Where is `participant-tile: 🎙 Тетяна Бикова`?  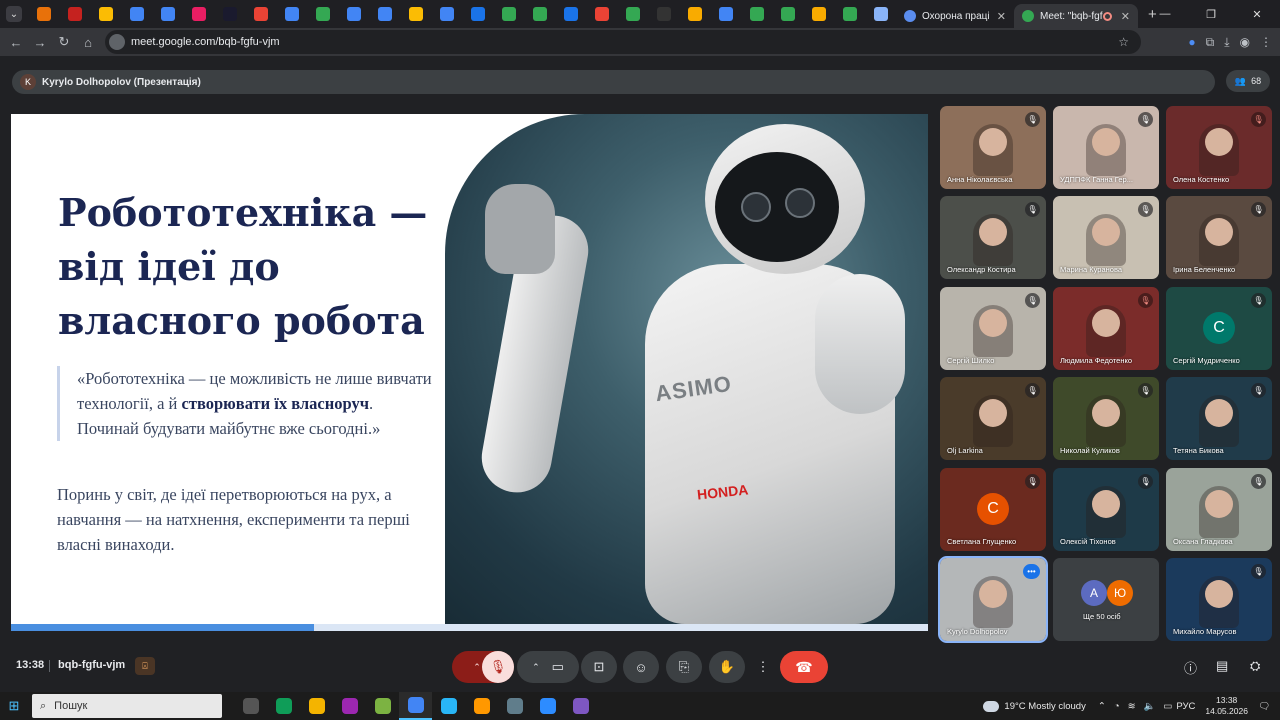 participant-tile: 🎙 Тетяна Бикова is located at coordinates (1219, 418).